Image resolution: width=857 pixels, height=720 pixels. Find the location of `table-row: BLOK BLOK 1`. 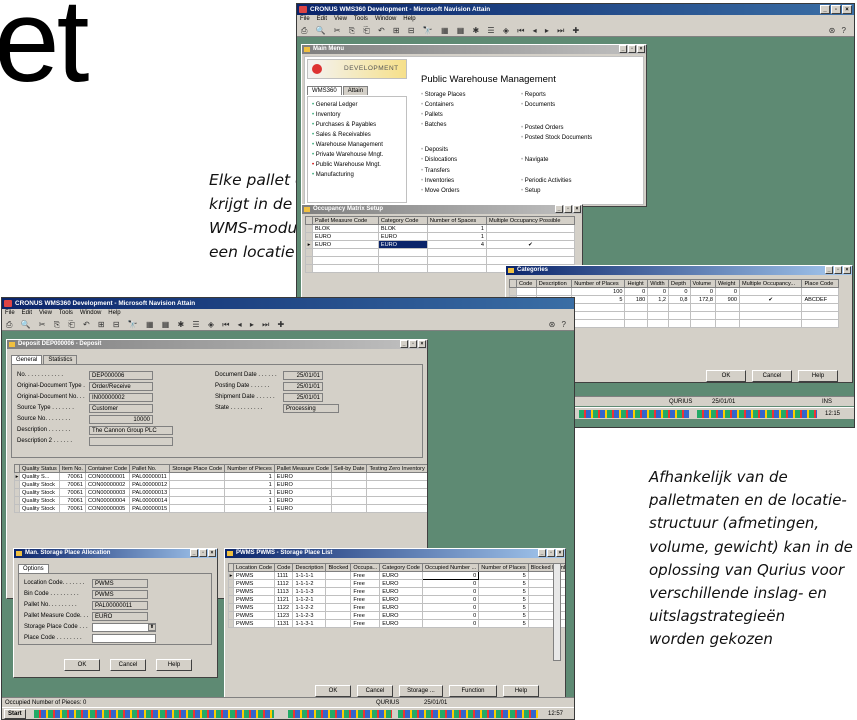

table-row: BLOK BLOK 1 is located at coordinates (440, 228).